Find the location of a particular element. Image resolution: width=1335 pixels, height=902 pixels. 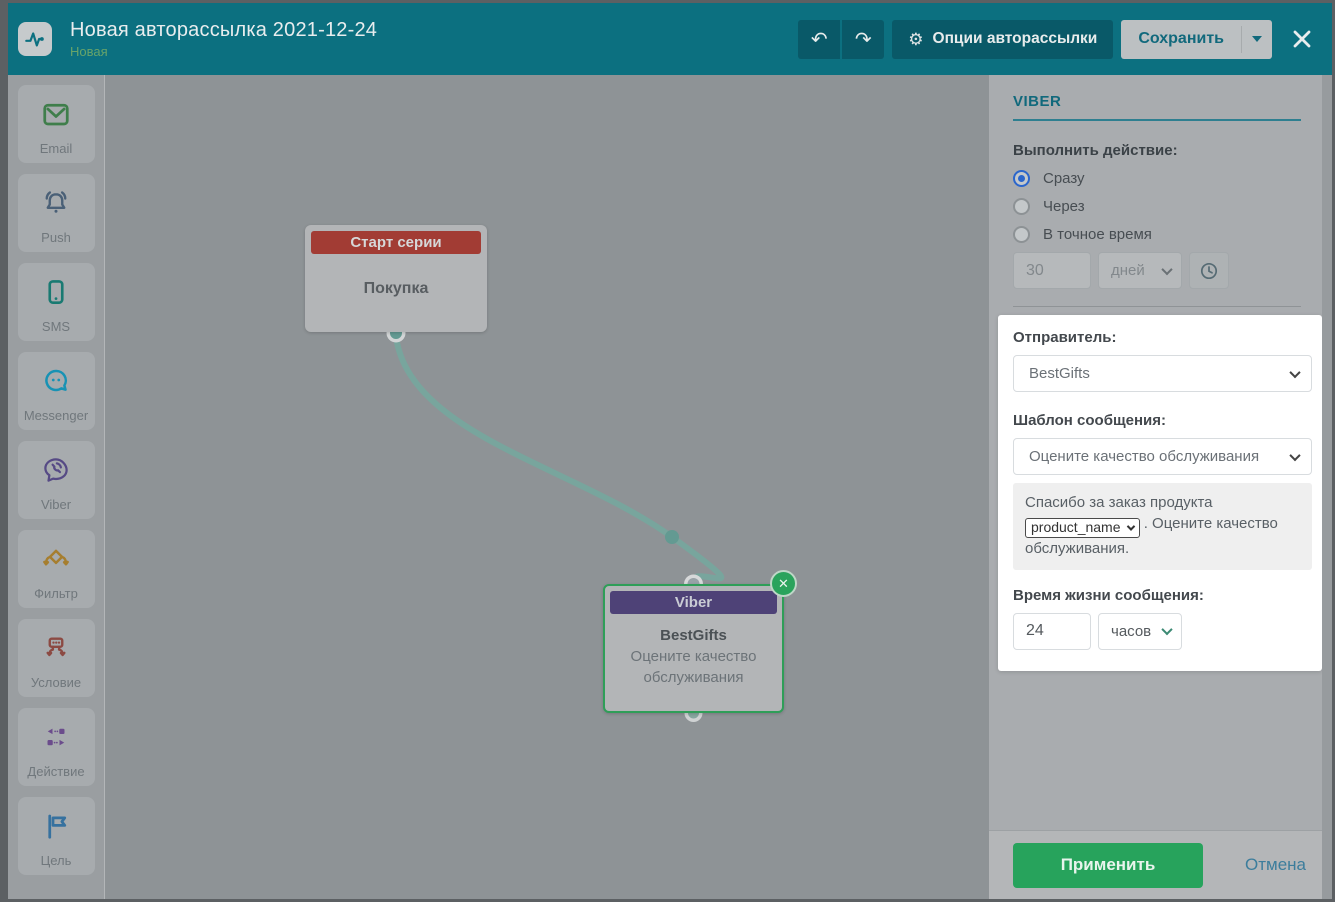

sidebar-item-condition: Условие is located at coordinates (56, 658).